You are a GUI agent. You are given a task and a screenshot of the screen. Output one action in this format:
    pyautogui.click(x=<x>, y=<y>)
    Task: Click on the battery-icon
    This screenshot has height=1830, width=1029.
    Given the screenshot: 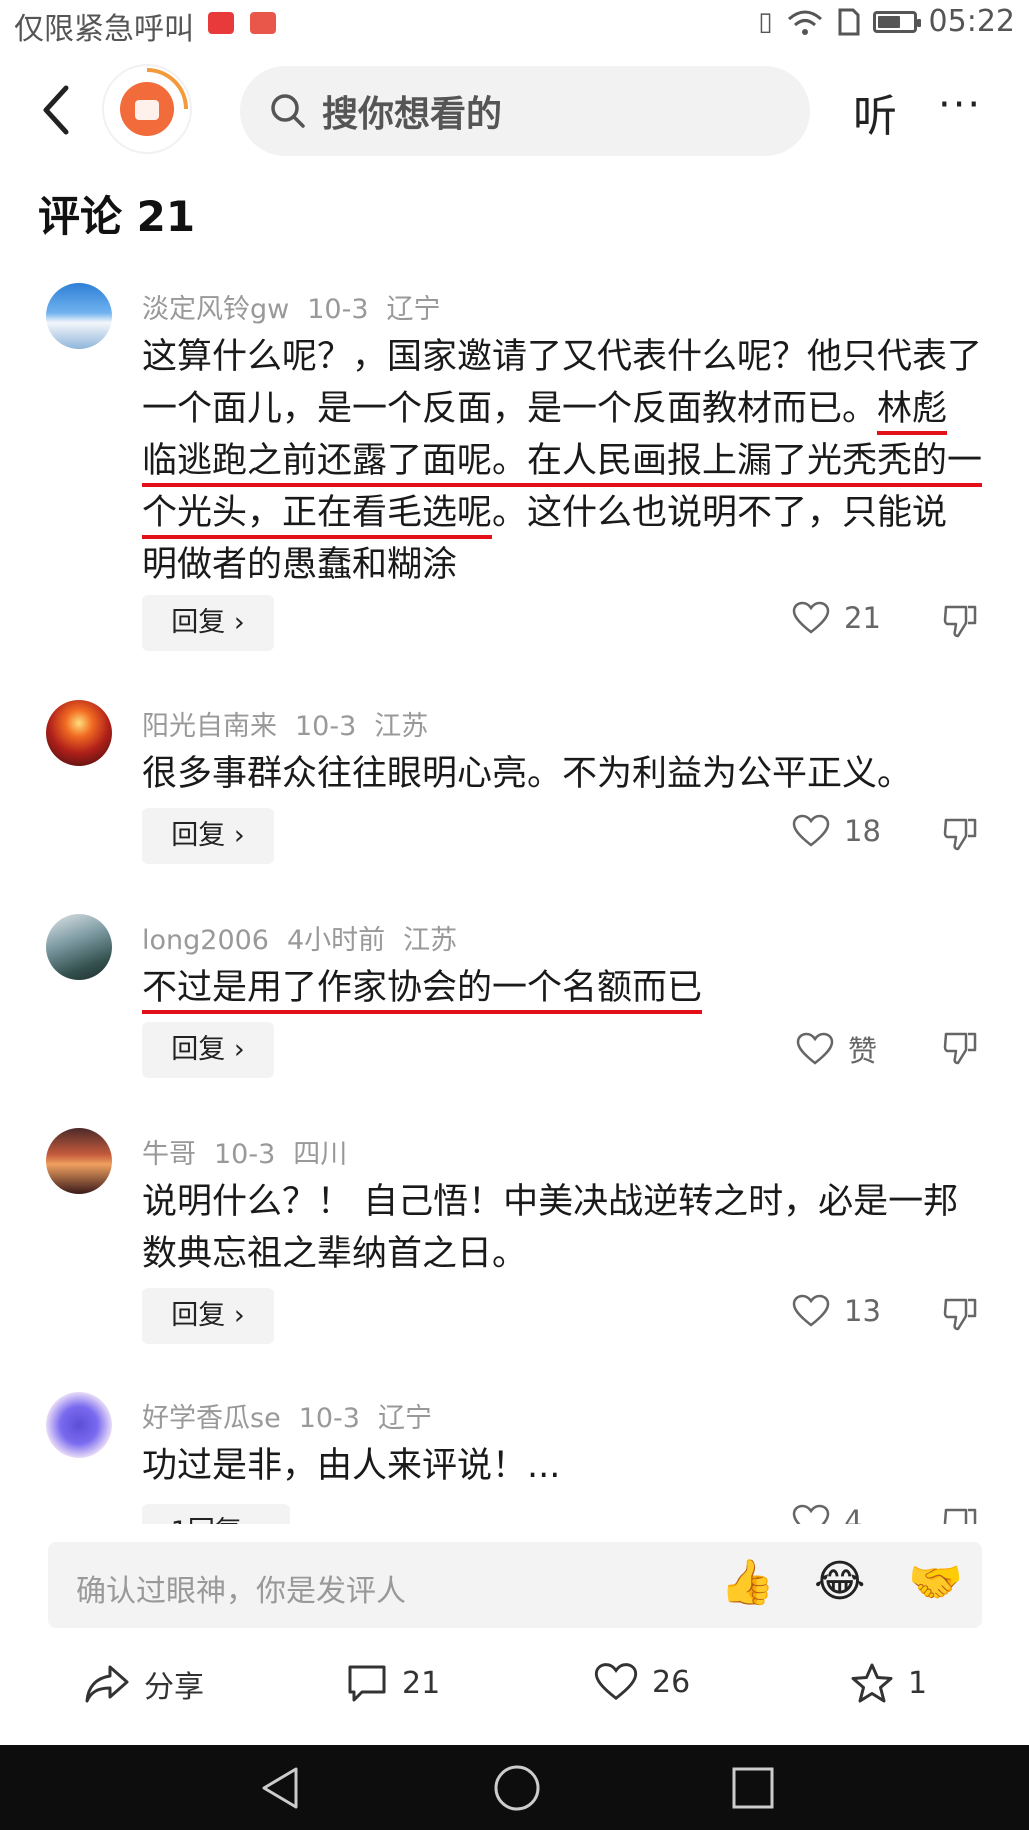 What is the action you would take?
    pyautogui.click(x=896, y=21)
    